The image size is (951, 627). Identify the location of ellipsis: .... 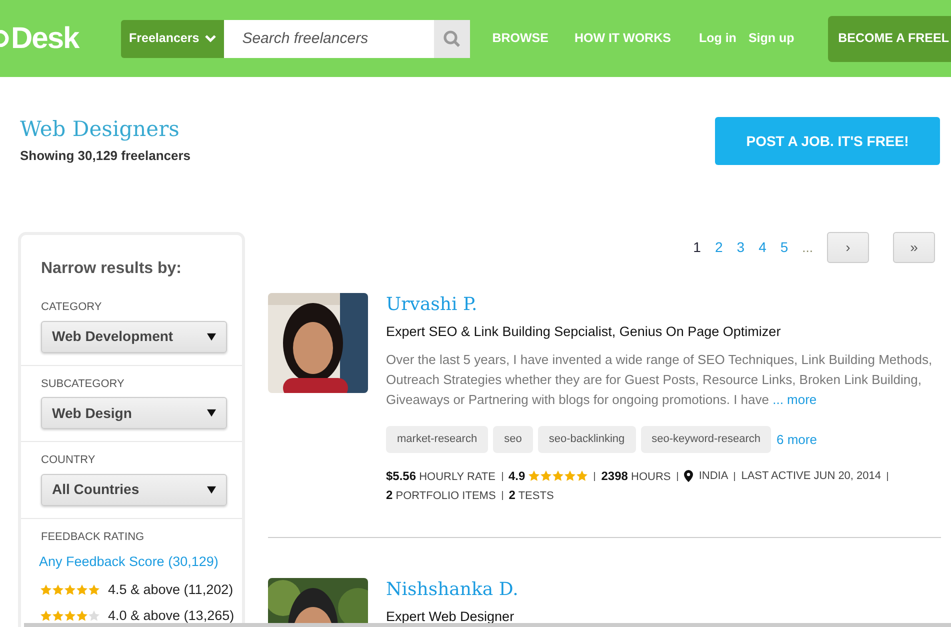
(807, 247).